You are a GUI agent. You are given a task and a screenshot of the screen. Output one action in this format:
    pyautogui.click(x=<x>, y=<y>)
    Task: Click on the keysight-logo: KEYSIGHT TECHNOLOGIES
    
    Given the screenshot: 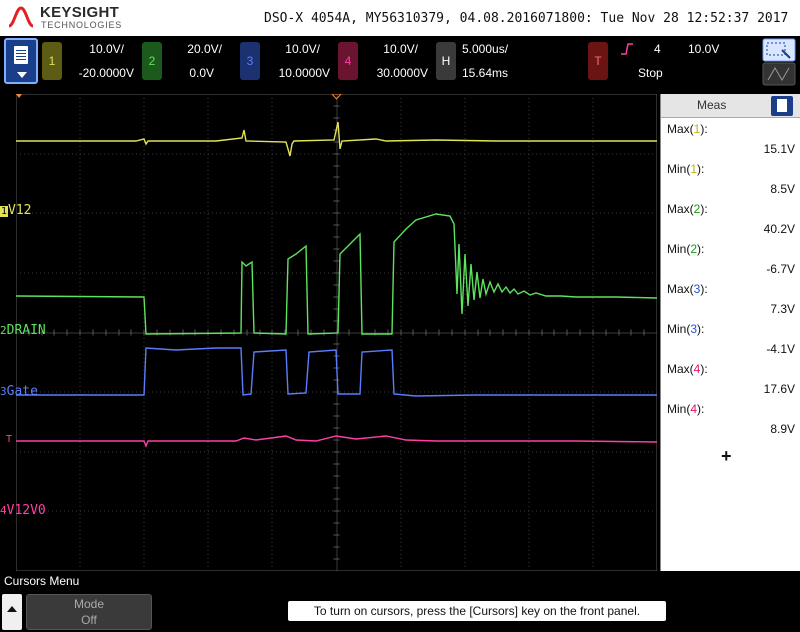 What is the action you would take?
    pyautogui.click(x=68, y=18)
    